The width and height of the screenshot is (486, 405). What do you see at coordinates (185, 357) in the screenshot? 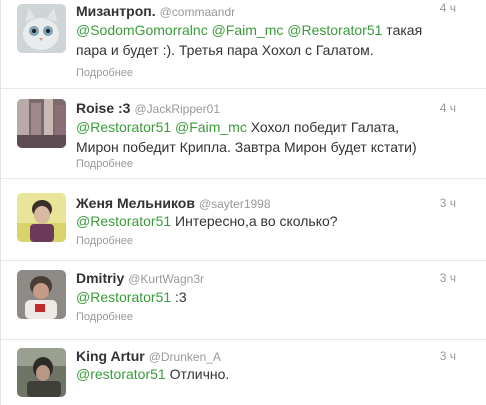
I see `user-handle: @Drunken_A` at bounding box center [185, 357].